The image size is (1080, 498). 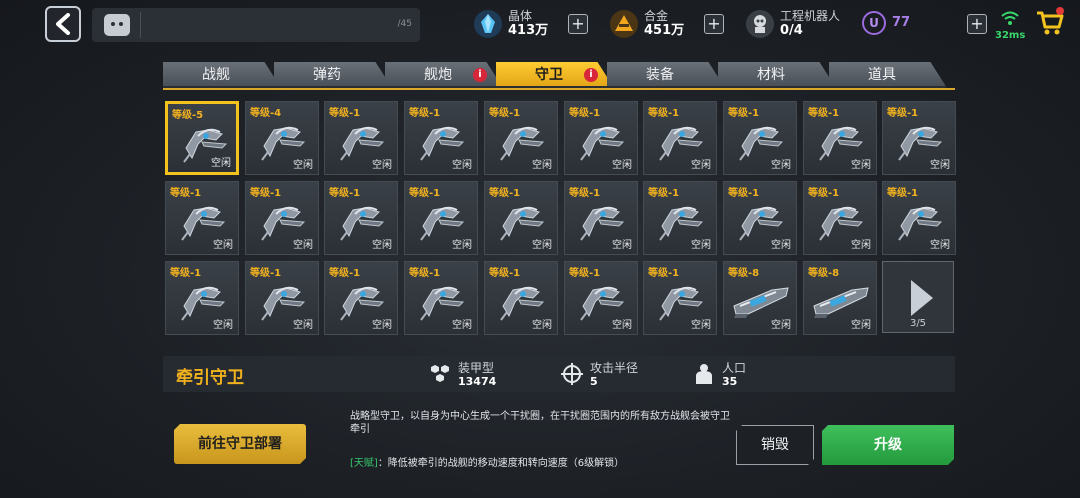 I want to click on upgrade-button: 升级, so click(x=888, y=445).